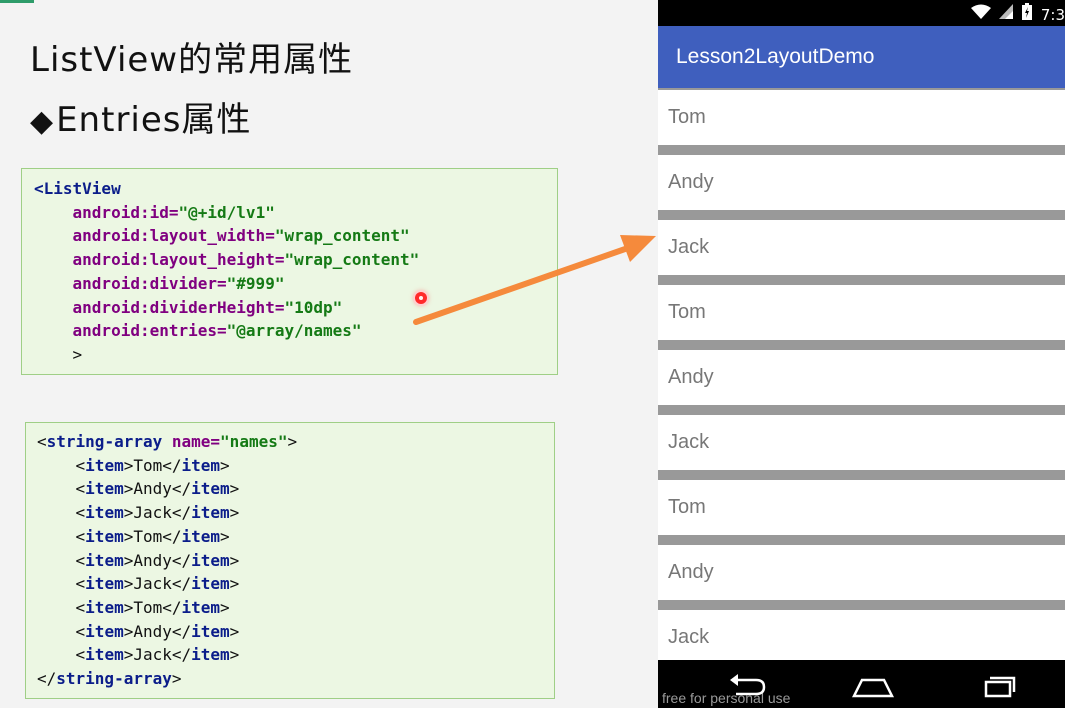  I want to click on recents-icon, so click(1000, 687).